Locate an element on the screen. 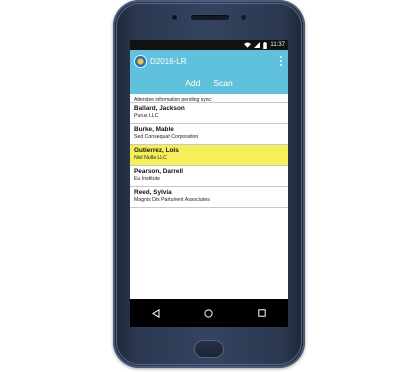 This screenshot has width=416, height=372. attendee-name: Burke, Mable is located at coordinates (154, 129).